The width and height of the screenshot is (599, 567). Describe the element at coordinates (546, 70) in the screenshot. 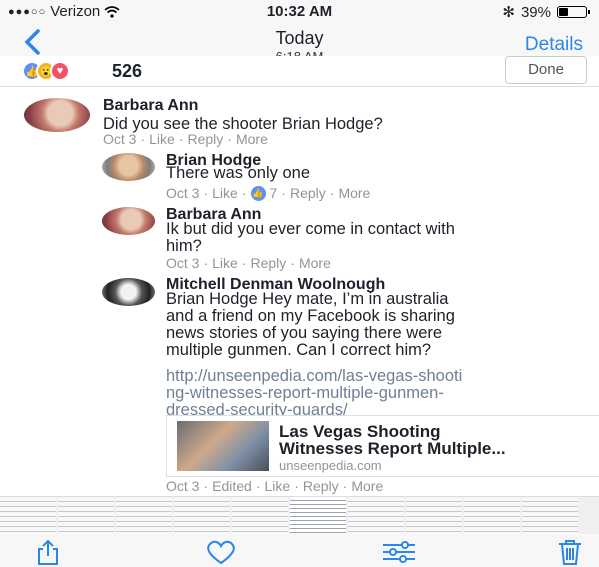

I see `done-button: Done` at that location.